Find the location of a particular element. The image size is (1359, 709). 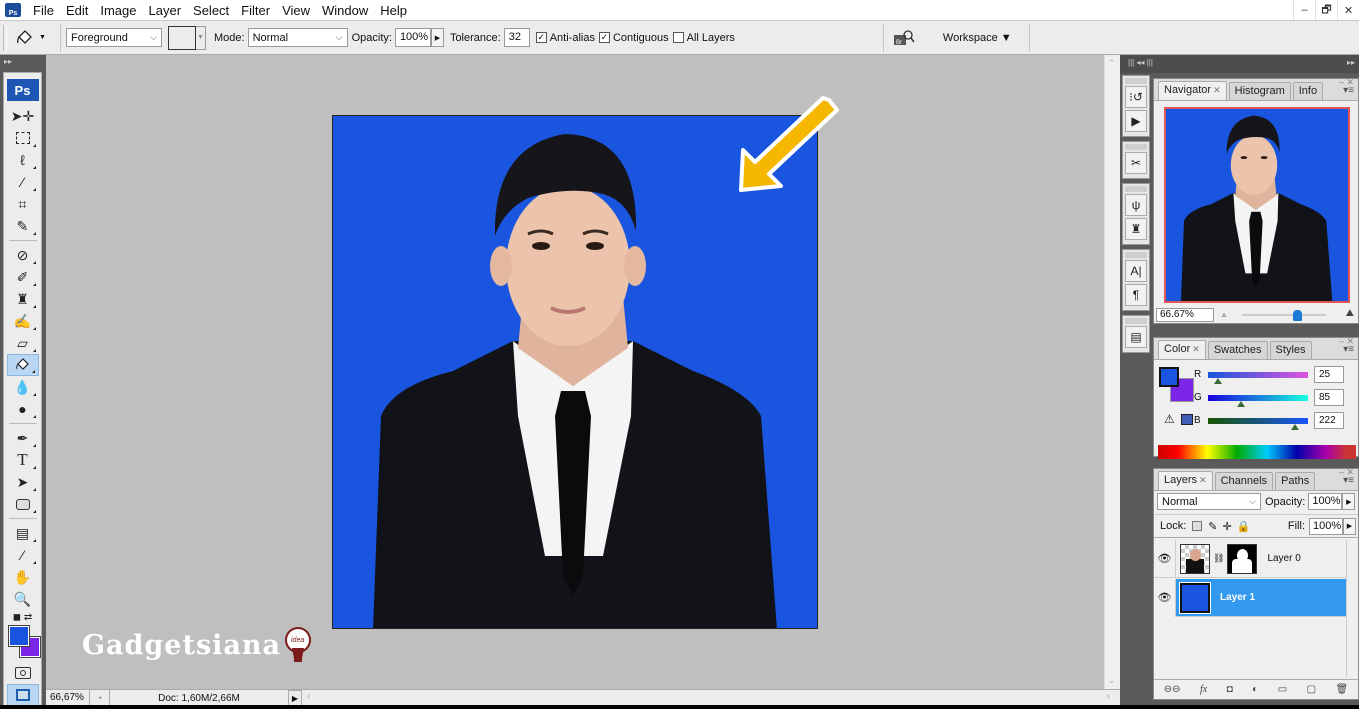

mode-select: Normal ⌵ is located at coordinates (297, 37).